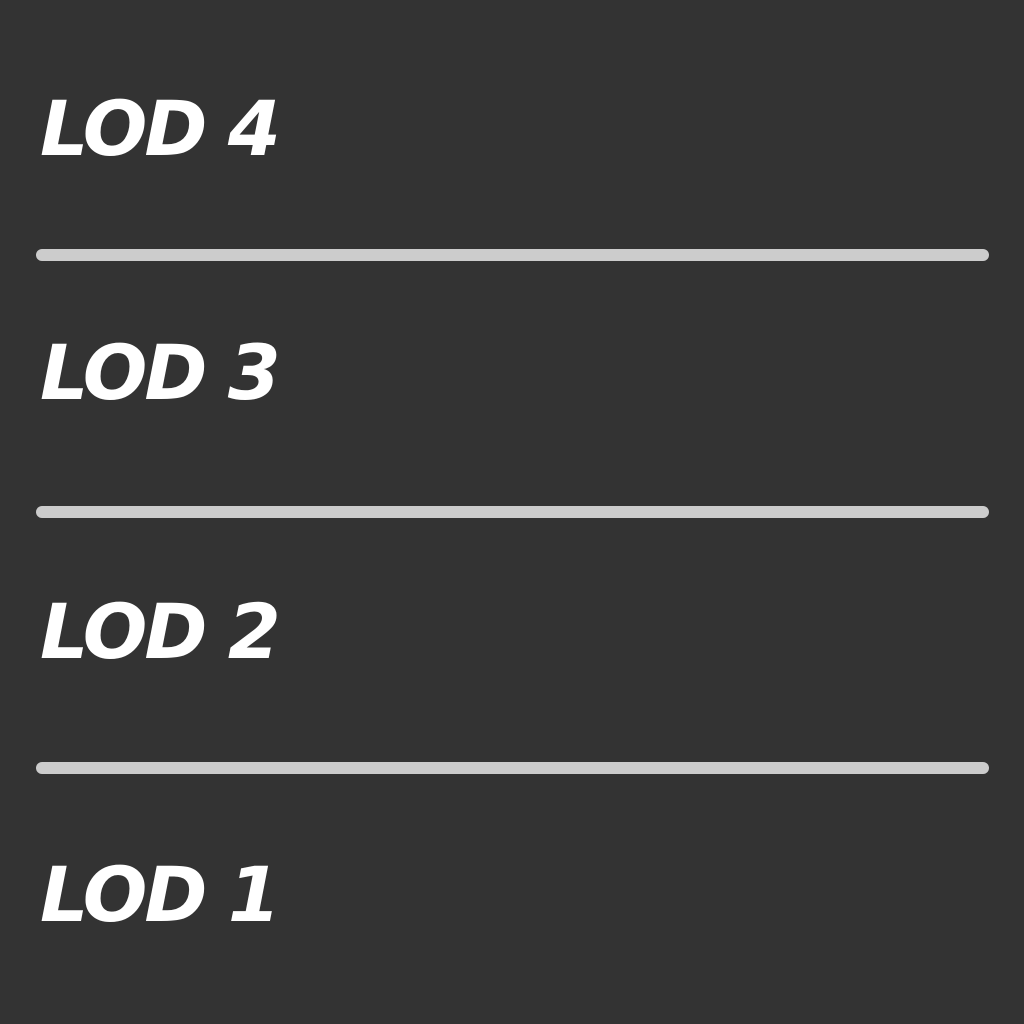 The width and height of the screenshot is (1024, 1024). I want to click on lod-3-label: LOD 3, so click(160, 372).